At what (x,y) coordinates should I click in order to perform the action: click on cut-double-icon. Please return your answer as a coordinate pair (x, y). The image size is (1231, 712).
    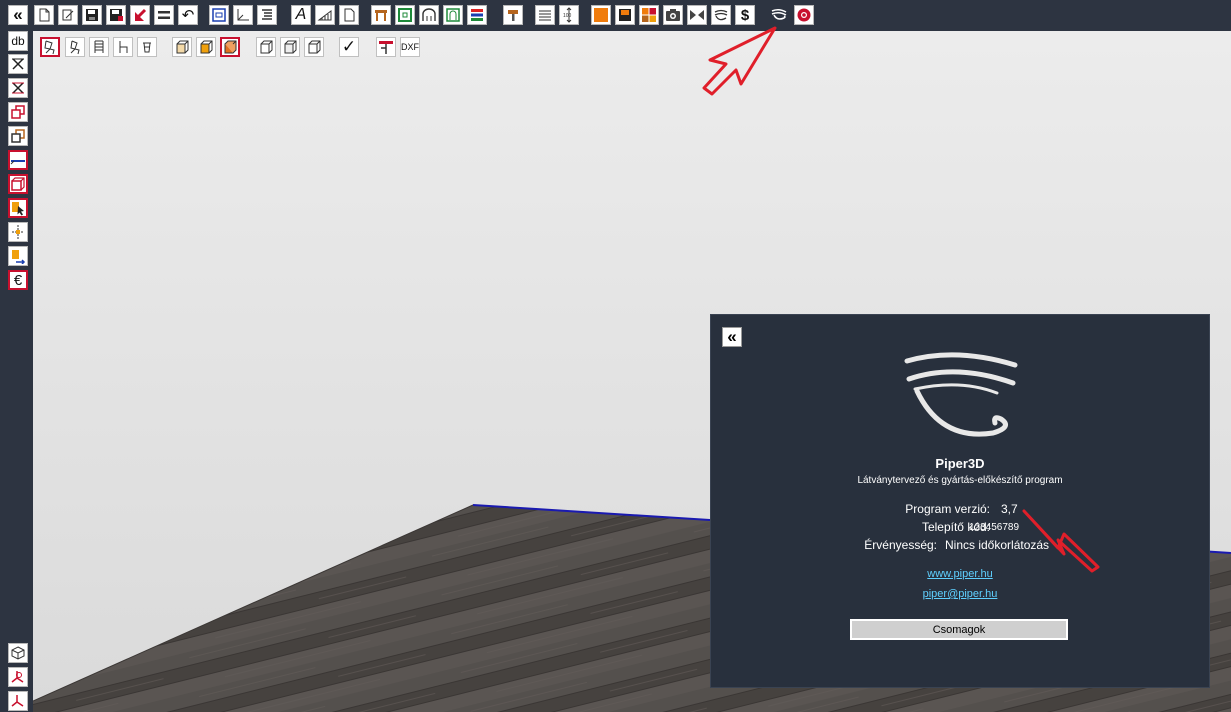
    Looking at the image, I should click on (18, 88).